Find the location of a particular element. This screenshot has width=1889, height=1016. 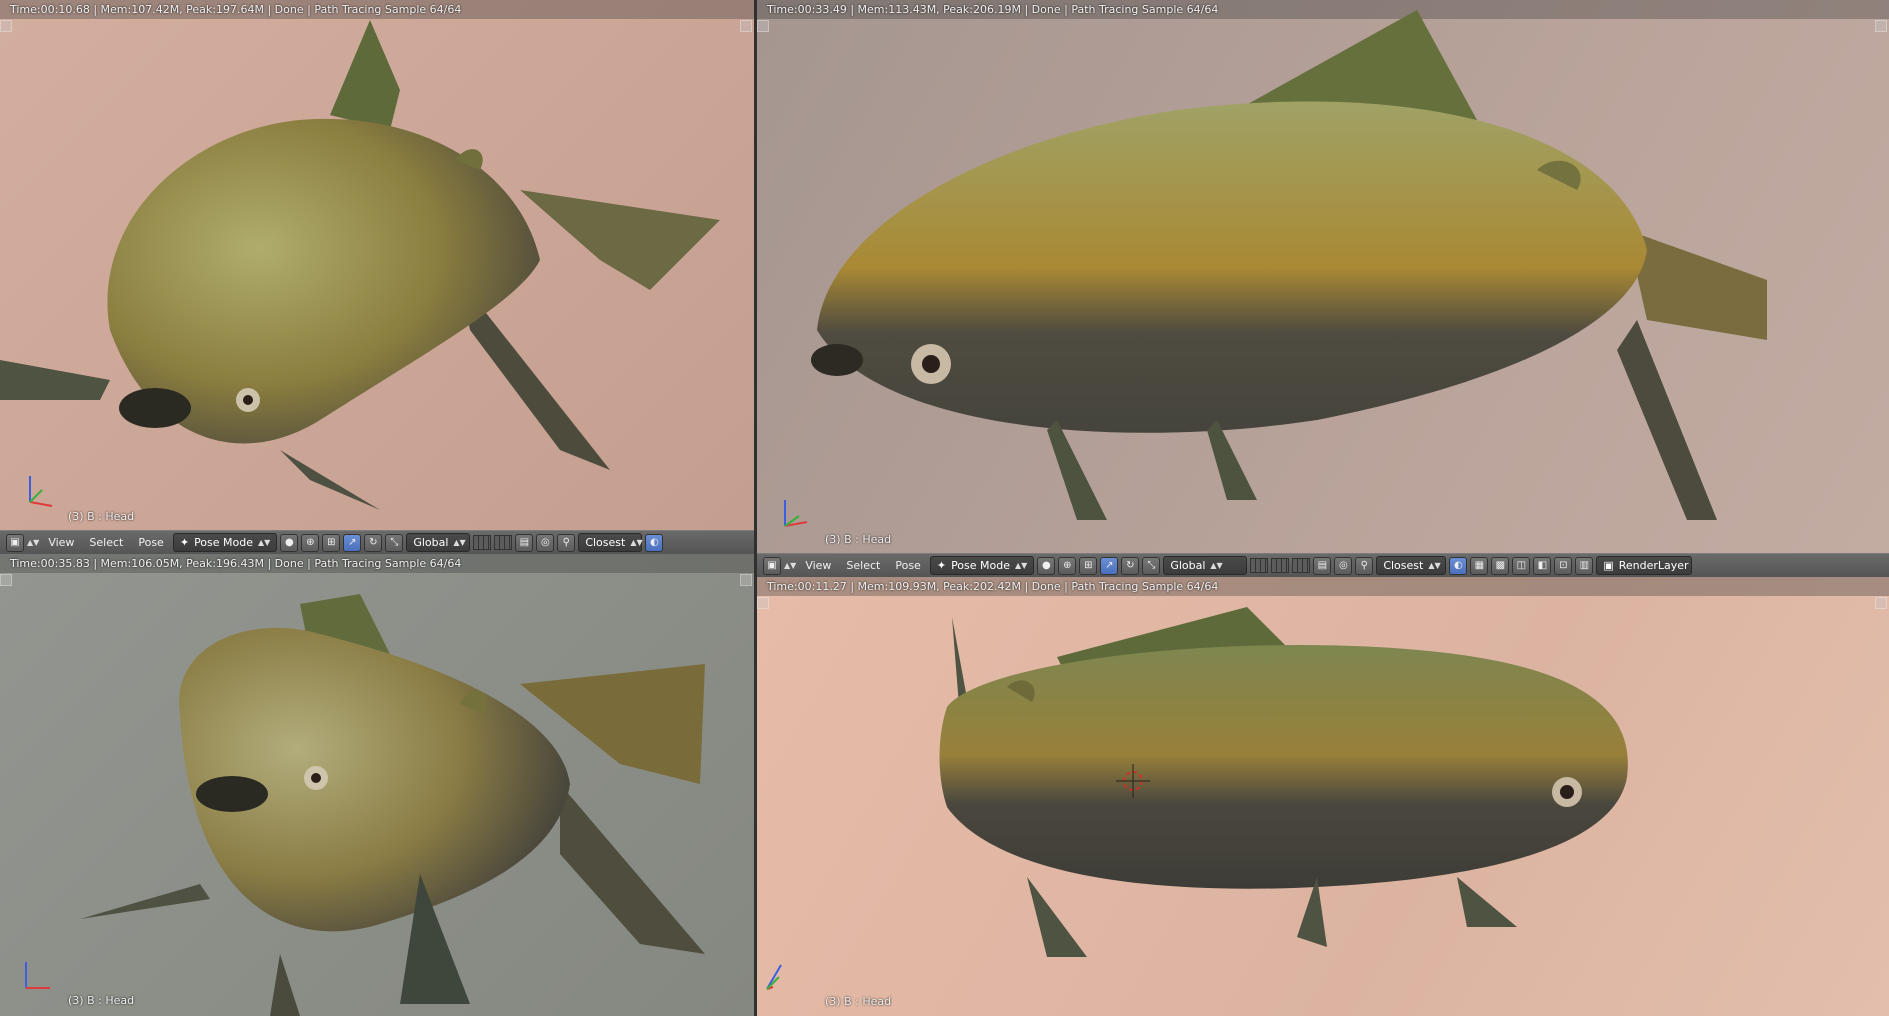

render-layer-label: RenderLayer is located at coordinates (1653, 565).